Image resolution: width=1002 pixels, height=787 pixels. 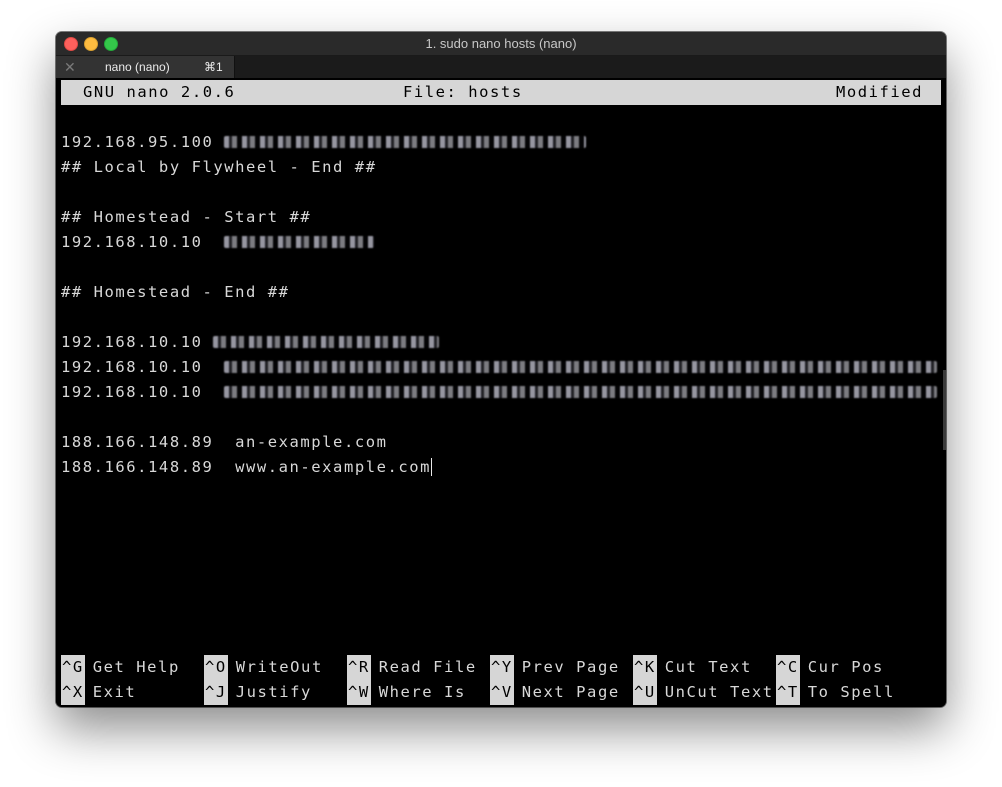 I want to click on shortcut-to-spell: ^T To Spell, so click(x=835, y=692).